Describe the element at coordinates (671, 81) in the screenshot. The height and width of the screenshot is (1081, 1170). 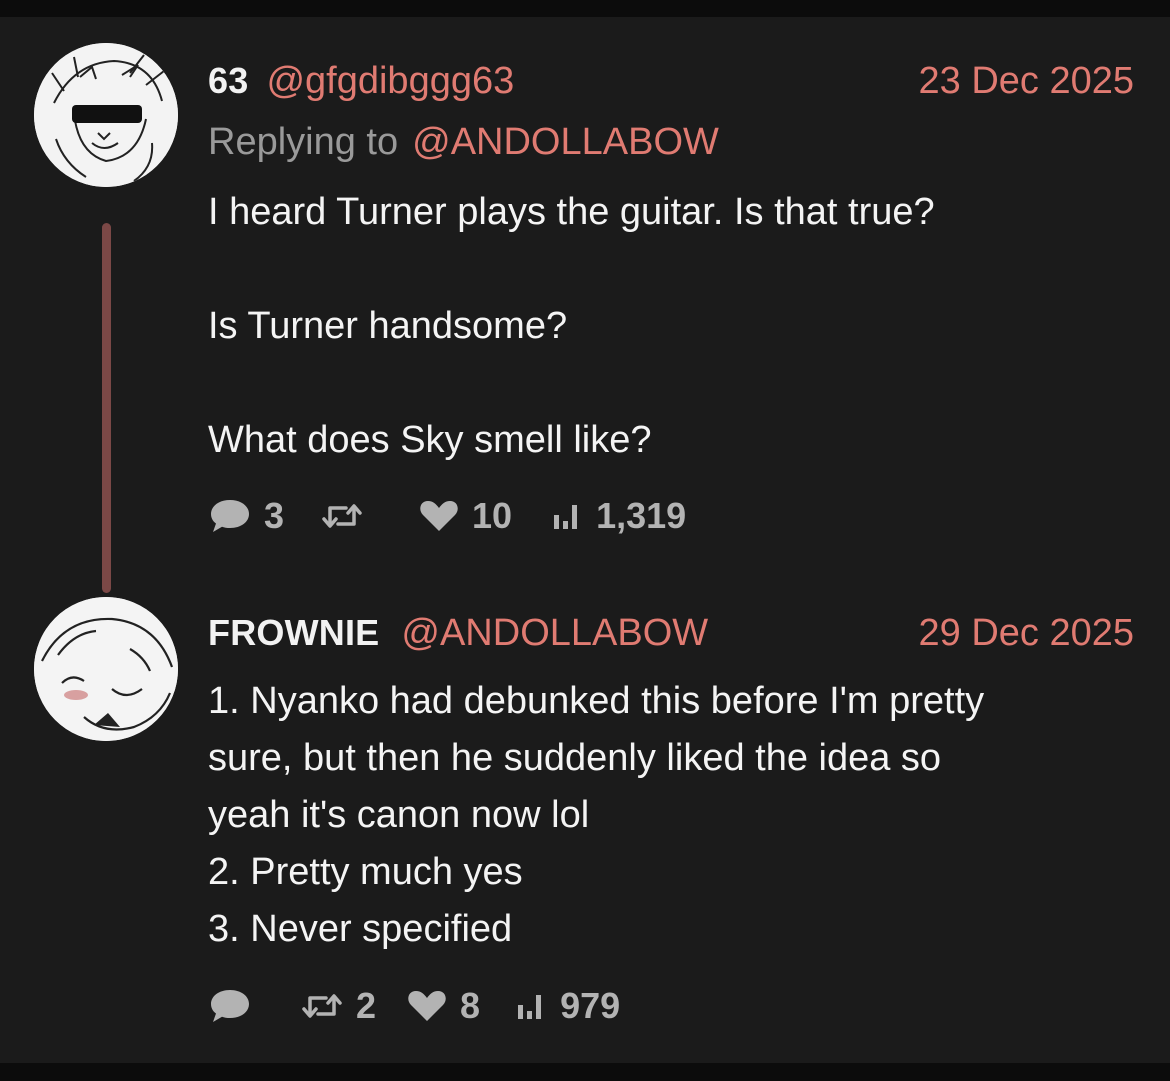
I see `post-header: 63 @gfgdibggg63 23 Dec 2025` at that location.